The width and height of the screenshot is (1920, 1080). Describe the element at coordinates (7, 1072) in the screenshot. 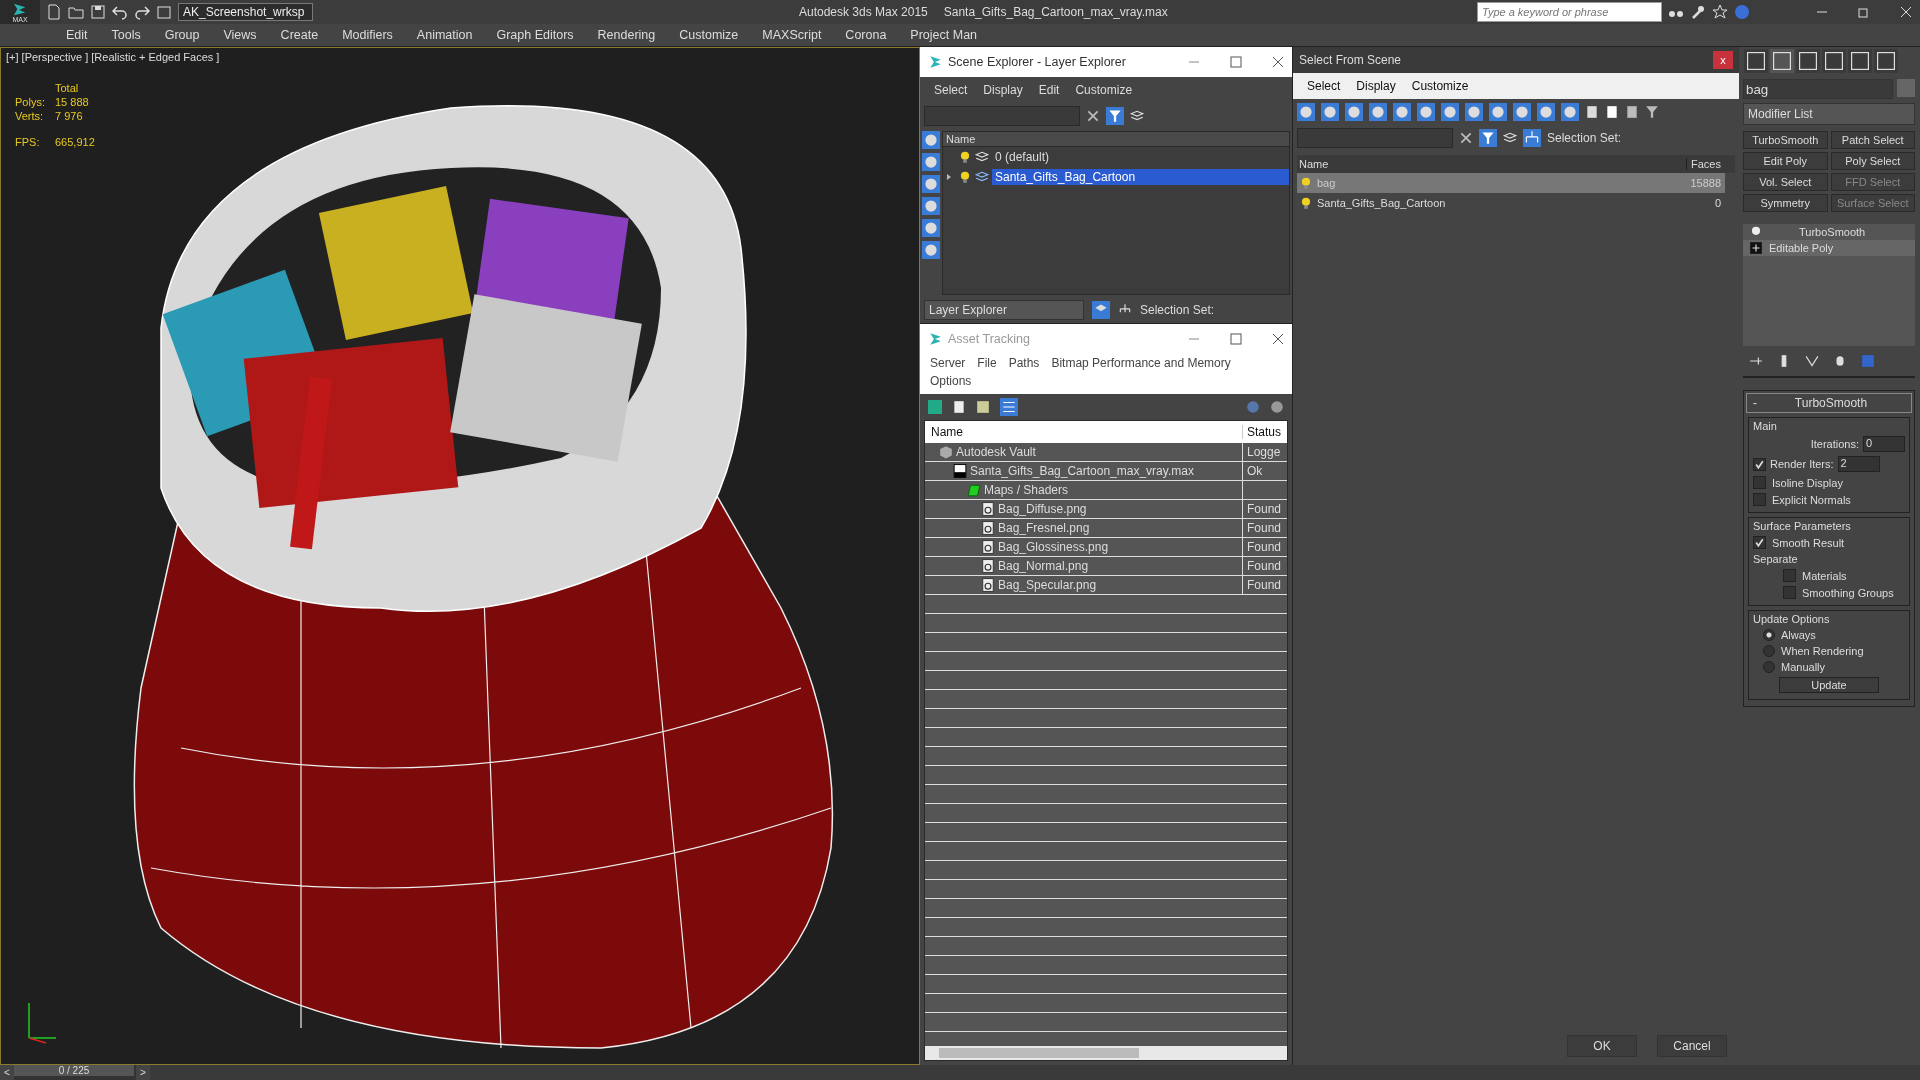

I see `previous-frame-button: <` at that location.